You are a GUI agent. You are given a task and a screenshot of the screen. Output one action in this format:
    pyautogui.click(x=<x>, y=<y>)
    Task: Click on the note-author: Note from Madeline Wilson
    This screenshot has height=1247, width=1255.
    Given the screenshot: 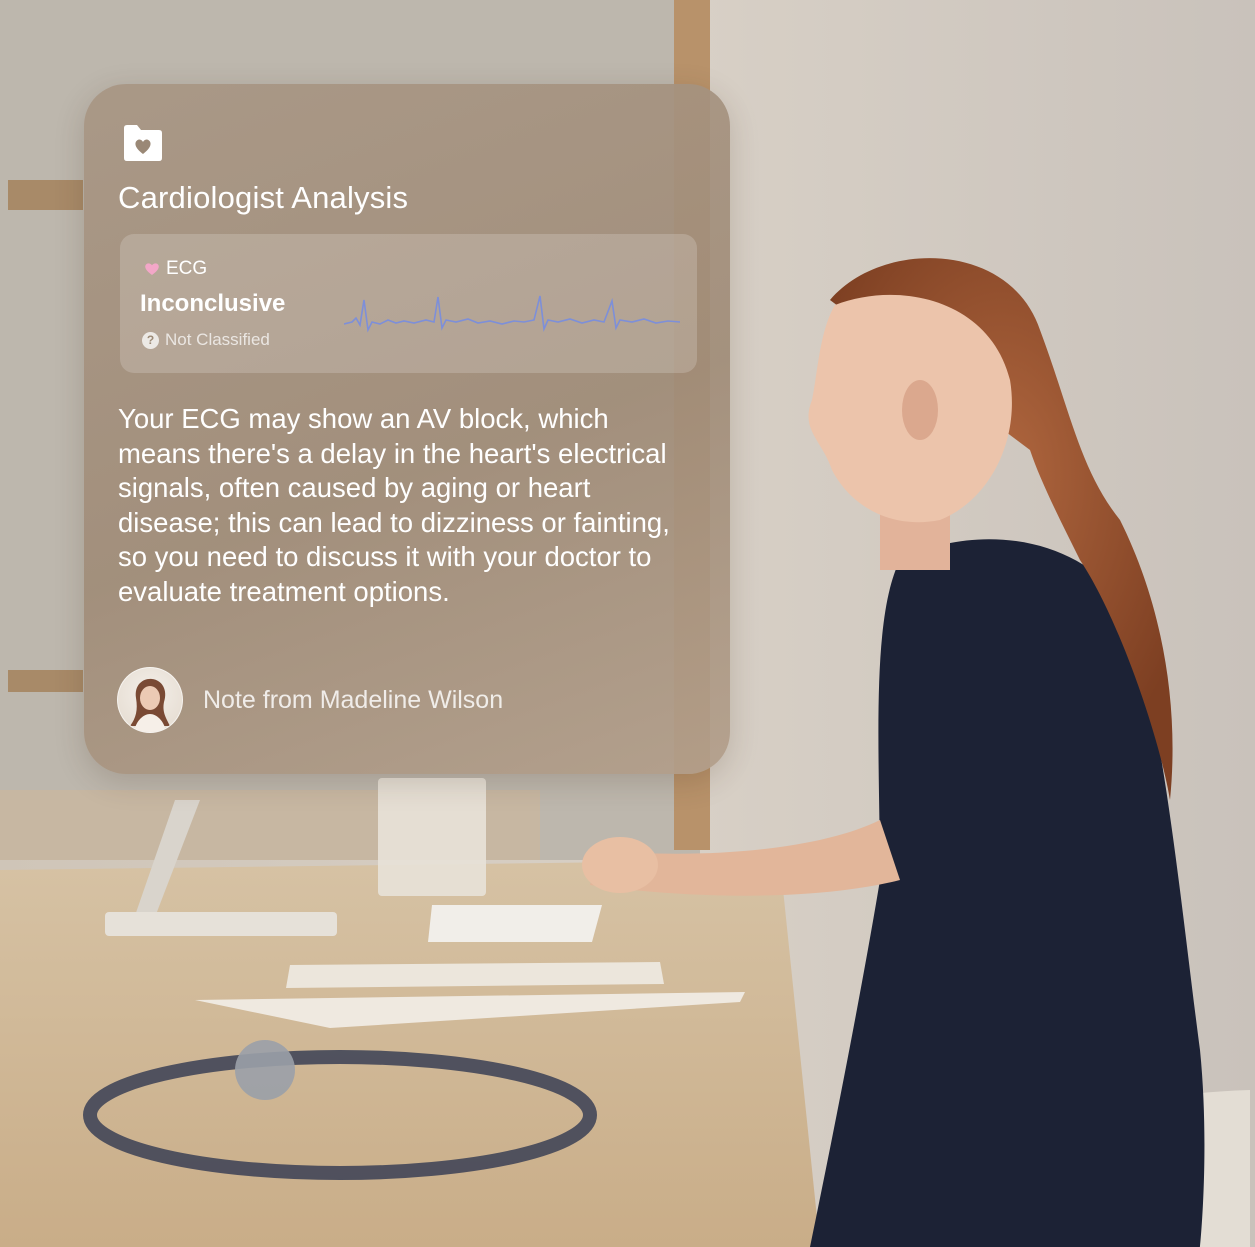 What is the action you would take?
    pyautogui.click(x=310, y=700)
    